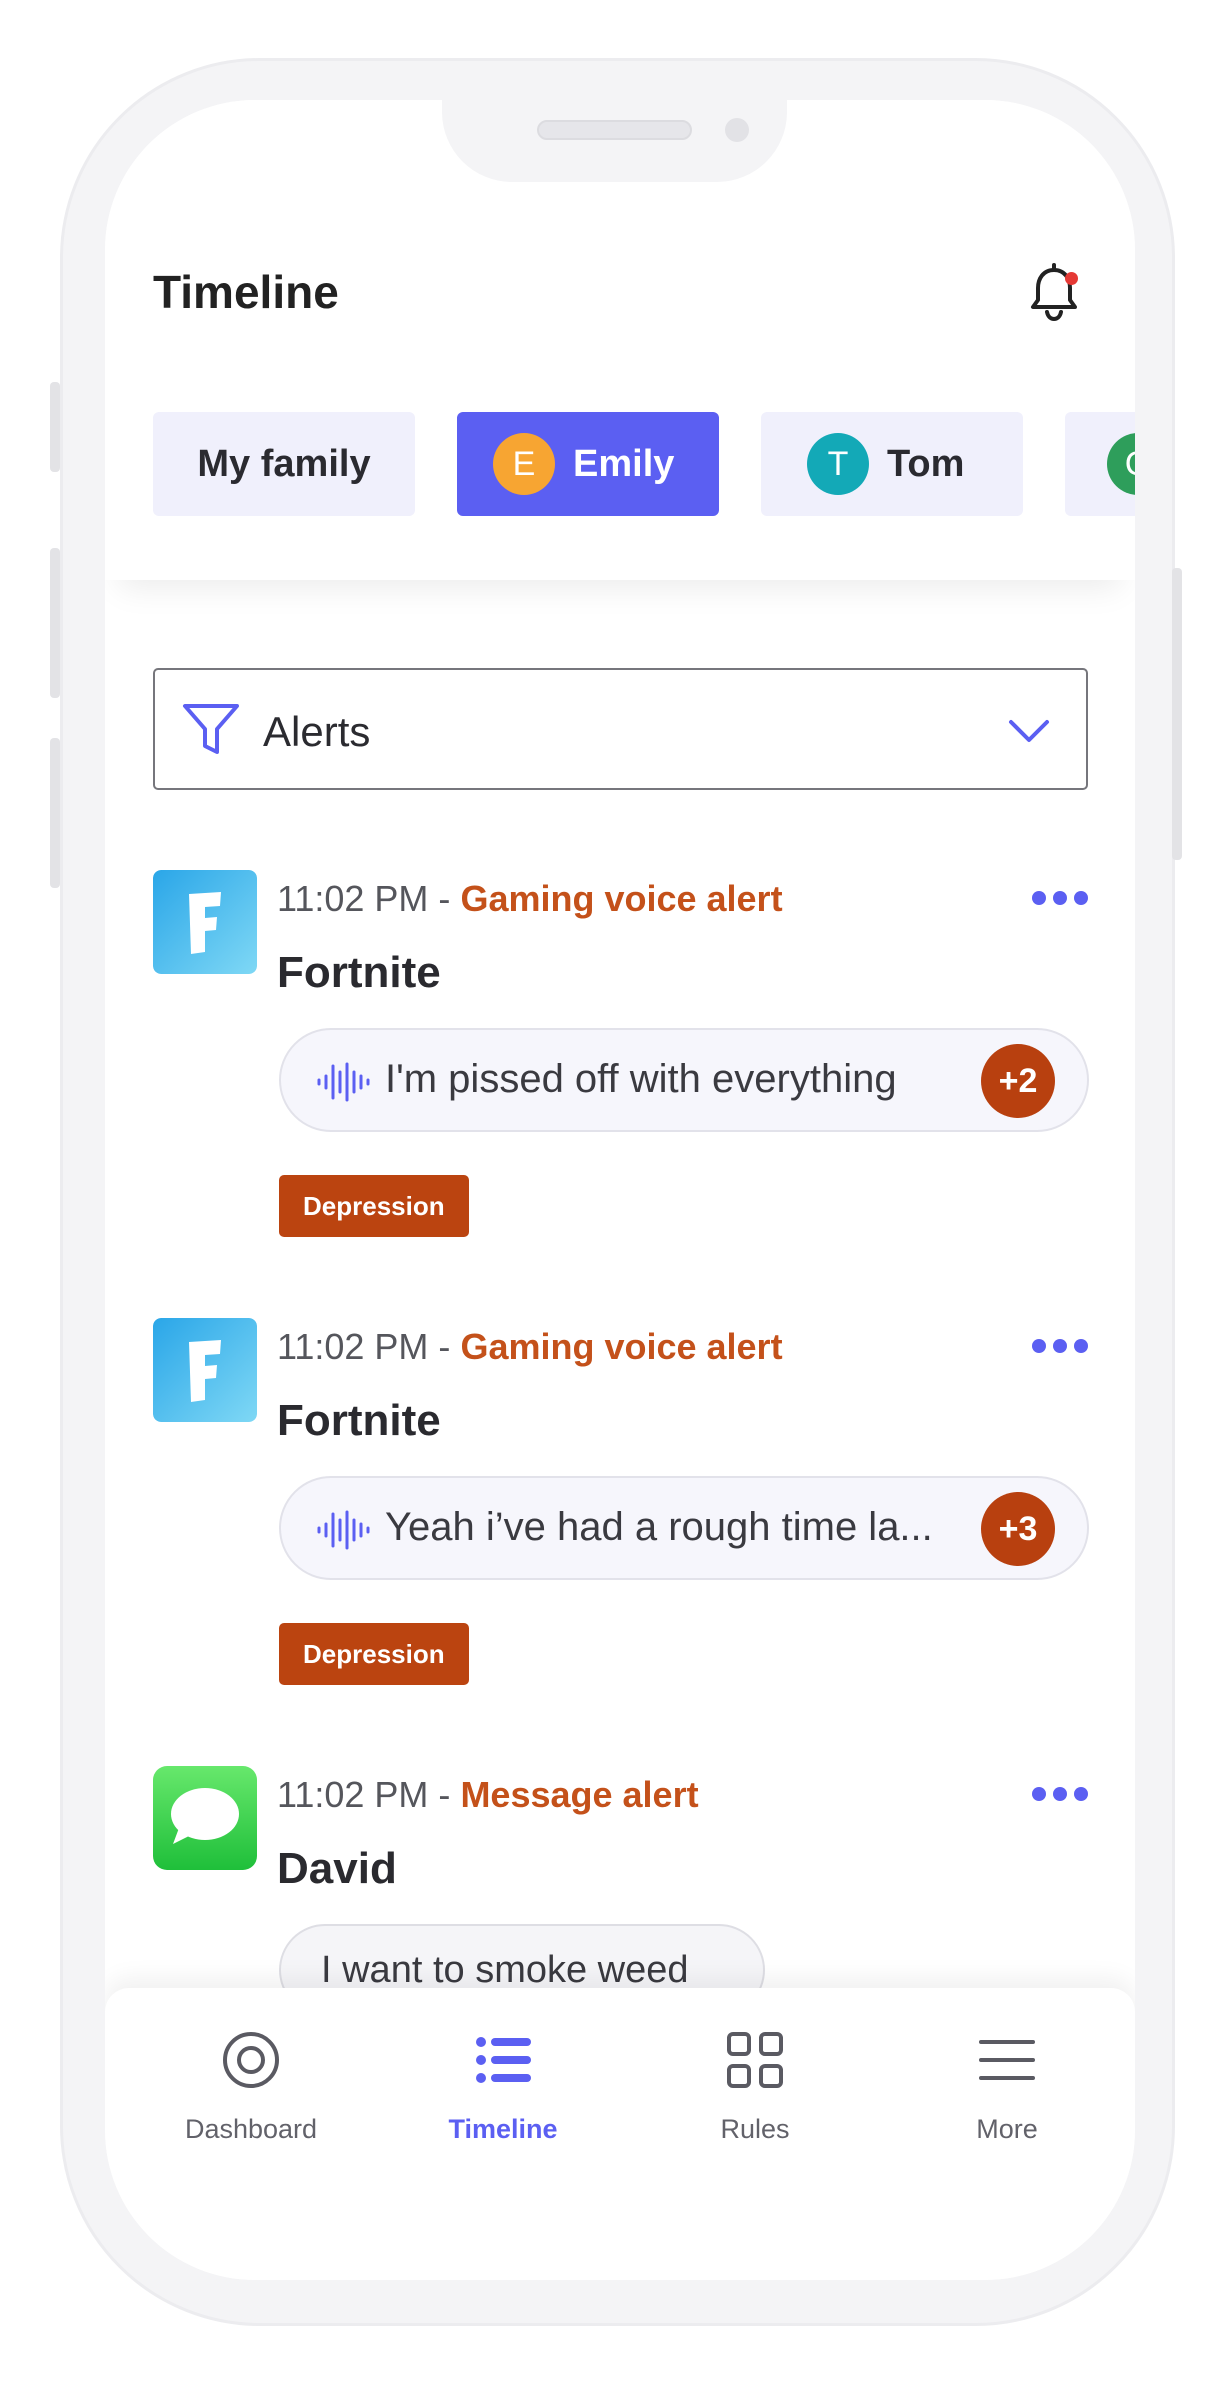 This screenshot has height=2382, width=1228. I want to click on member-selector: My family E Emily T Tom G, so click(644, 464).